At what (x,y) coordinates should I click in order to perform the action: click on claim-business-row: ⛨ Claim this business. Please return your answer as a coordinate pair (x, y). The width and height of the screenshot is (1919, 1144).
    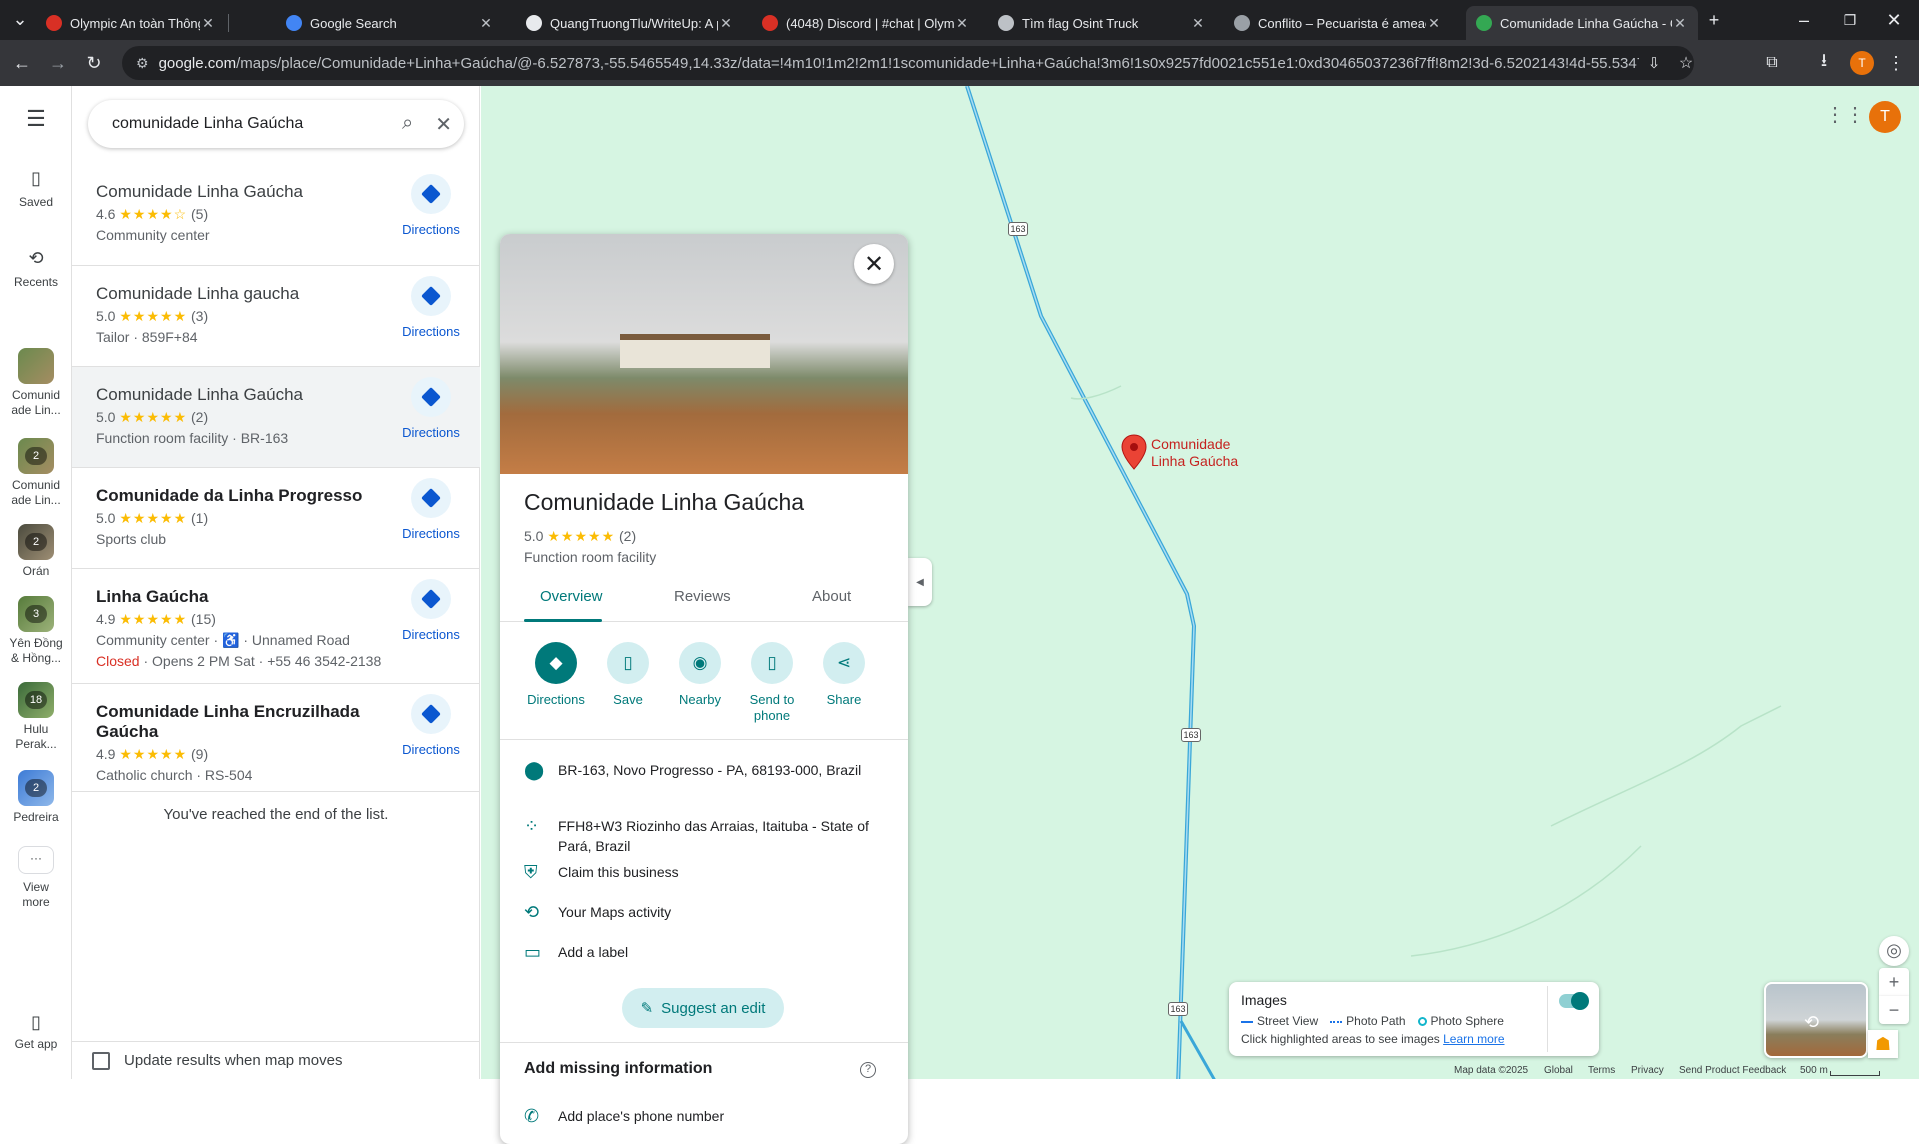
    Looking at the image, I should click on (704, 872).